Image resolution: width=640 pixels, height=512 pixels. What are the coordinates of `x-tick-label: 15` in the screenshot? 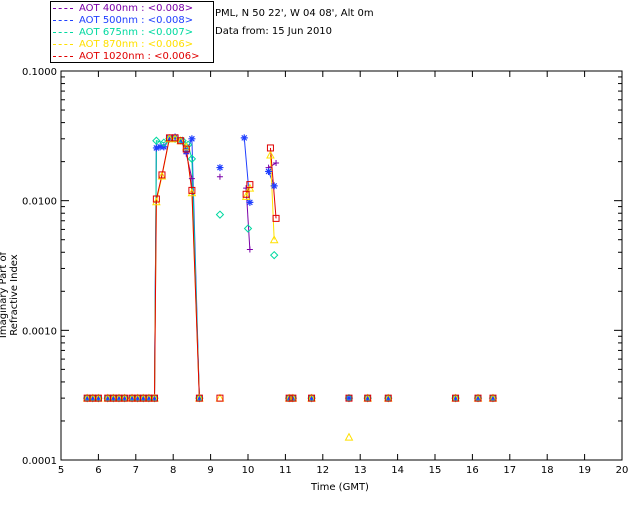 It's located at (435, 470).